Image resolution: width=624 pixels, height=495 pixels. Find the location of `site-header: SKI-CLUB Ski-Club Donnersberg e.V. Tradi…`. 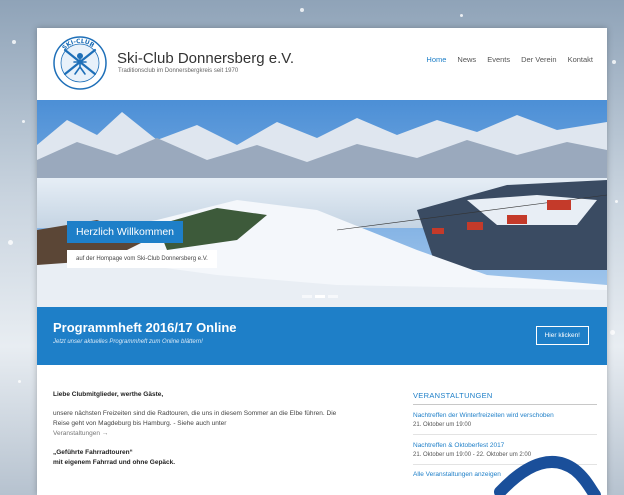

site-header: SKI-CLUB Ski-Club Donnersberg e.V. Tradi… is located at coordinates (322, 64).